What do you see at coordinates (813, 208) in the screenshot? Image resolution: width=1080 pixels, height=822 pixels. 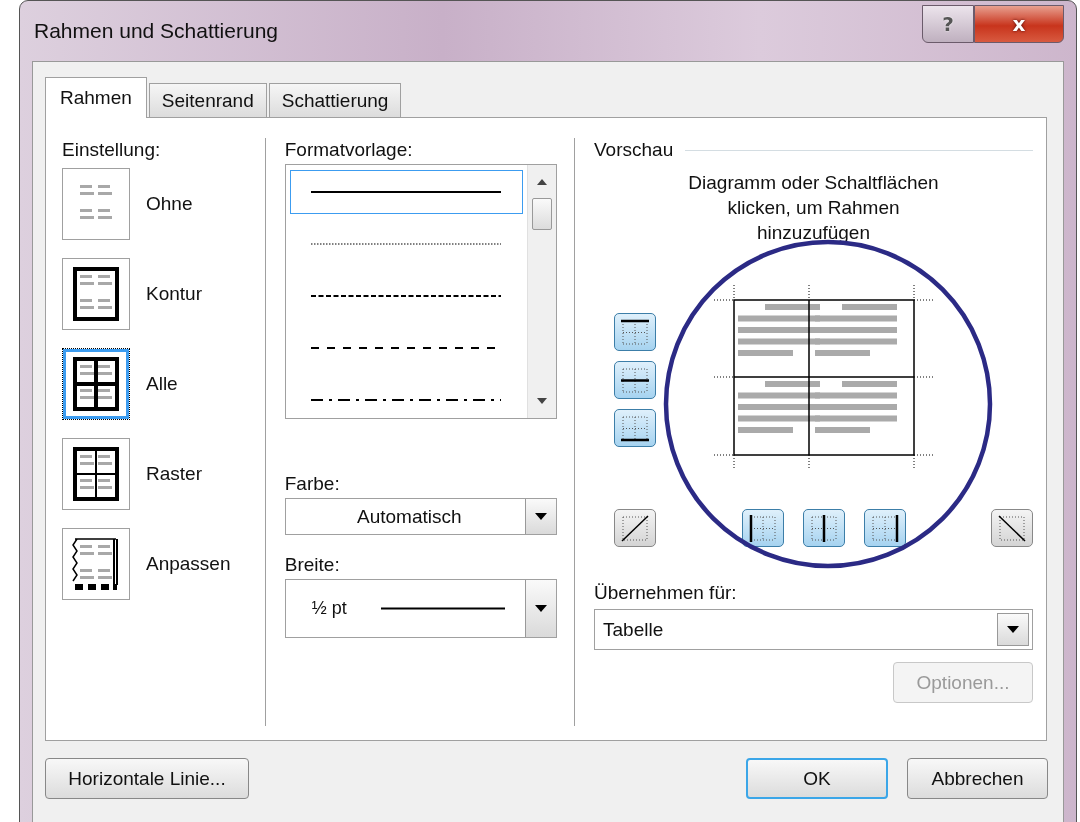 I see `preview-hint: Diagramm oder Schaltflächen klicken, um Rahmen hinzuzufügen` at bounding box center [813, 208].